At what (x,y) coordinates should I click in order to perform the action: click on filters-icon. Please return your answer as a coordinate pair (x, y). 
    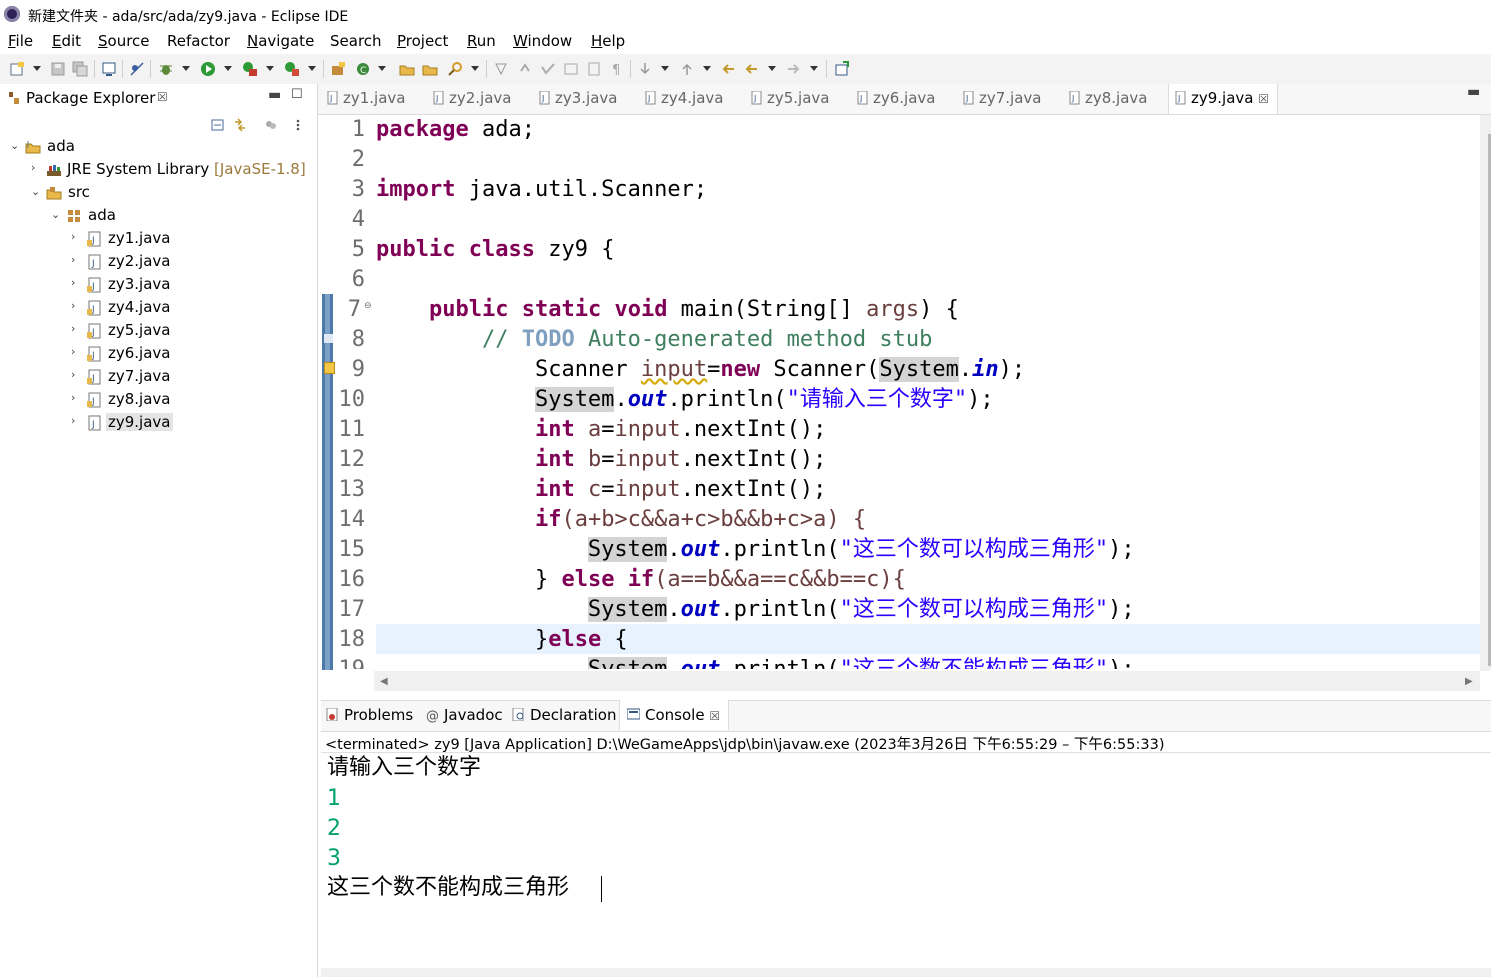
    Looking at the image, I should click on (271, 125).